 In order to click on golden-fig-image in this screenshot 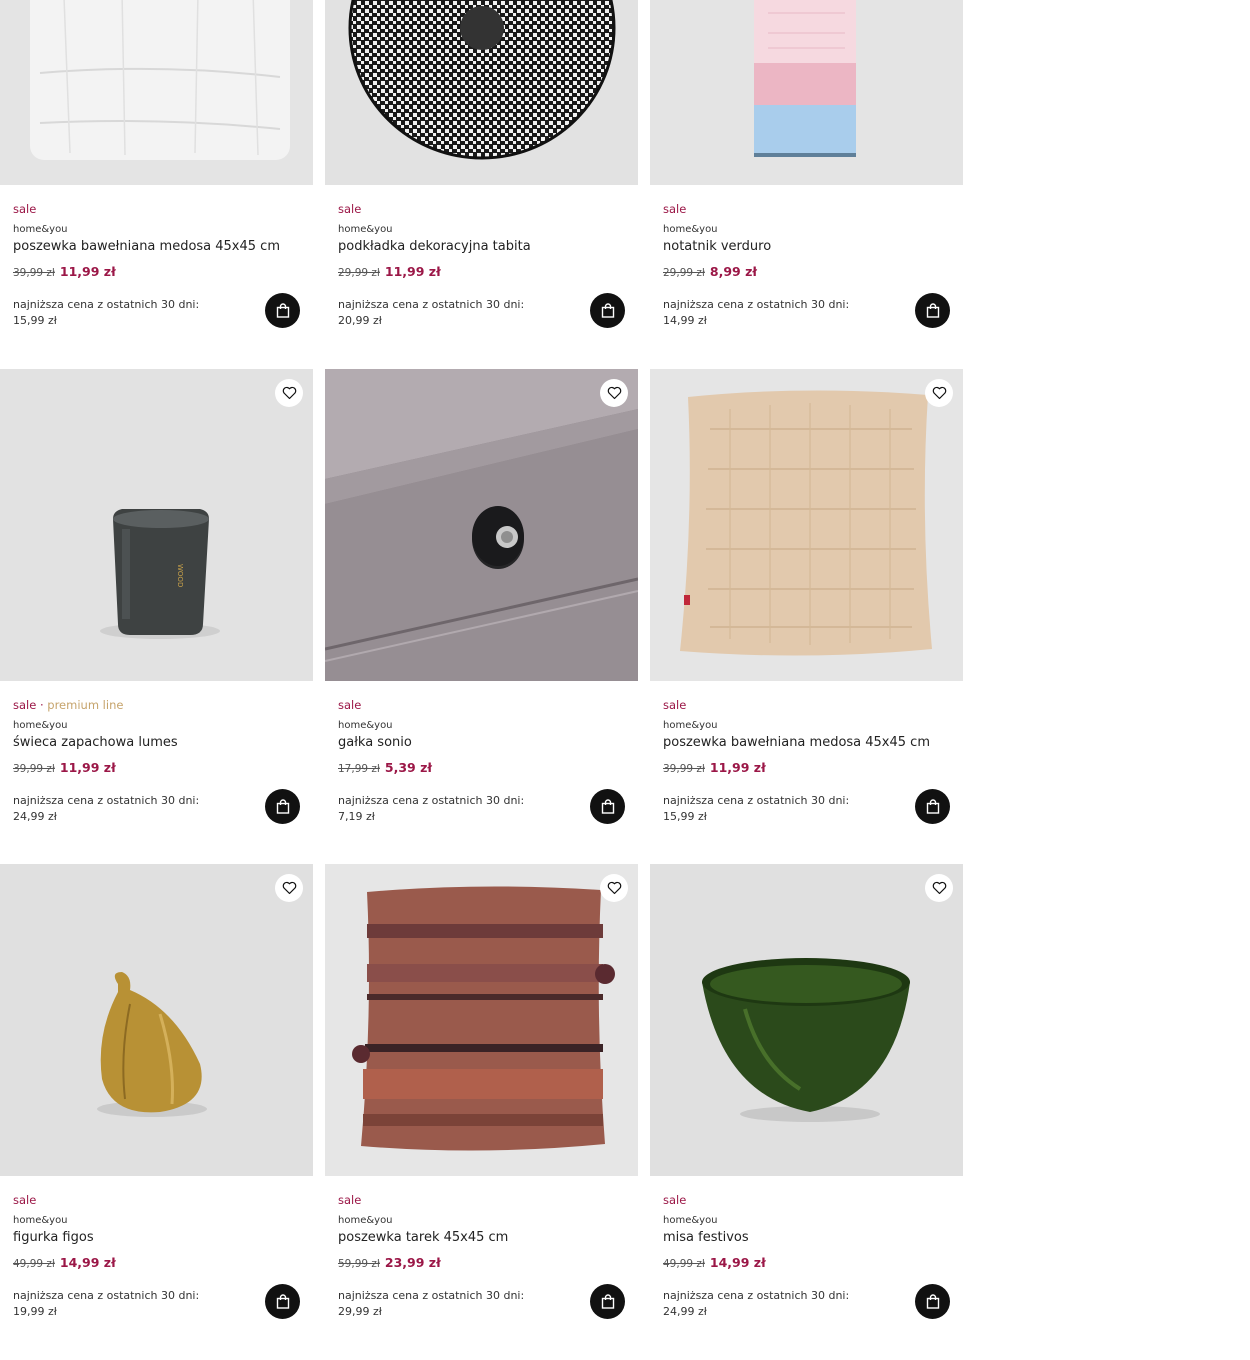, I will do `click(156, 1020)`.